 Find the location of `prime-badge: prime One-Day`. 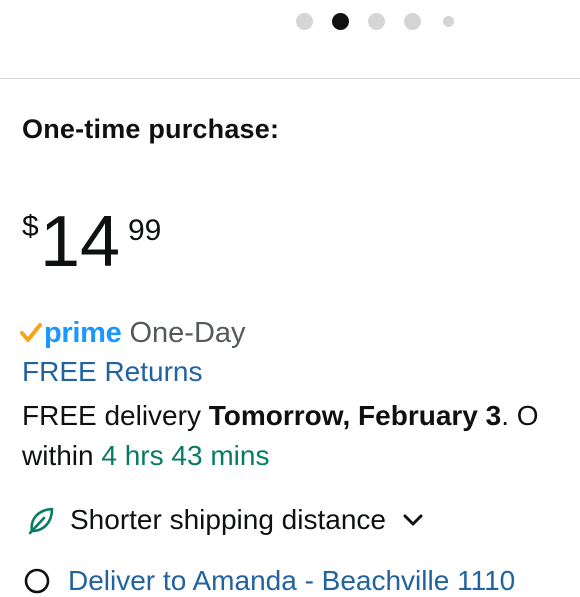

prime-badge: prime One-Day is located at coordinates (133, 333).